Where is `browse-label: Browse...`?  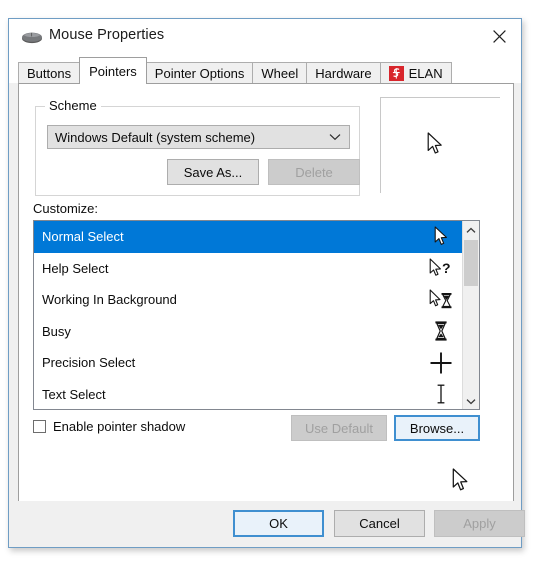
browse-label: Browse... is located at coordinates (437, 428).